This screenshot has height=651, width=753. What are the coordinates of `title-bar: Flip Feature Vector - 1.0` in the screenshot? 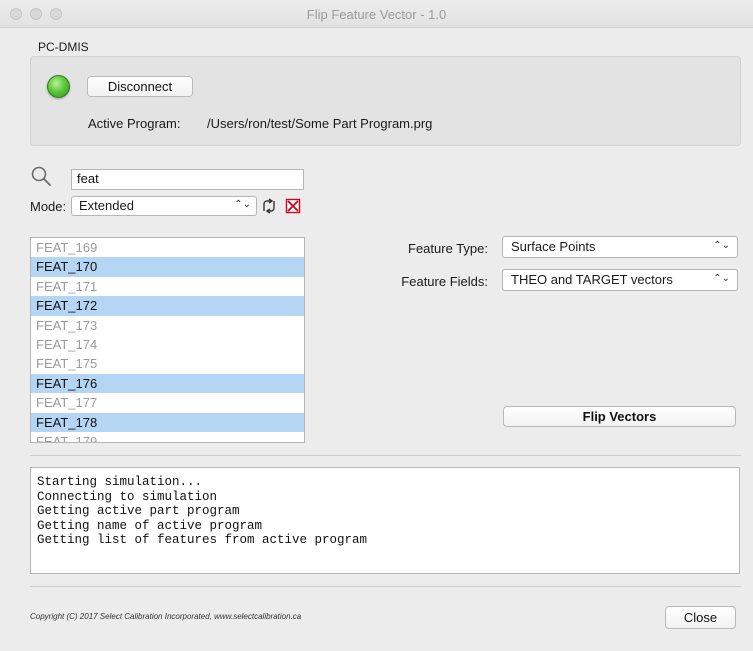 It's located at (376, 14).